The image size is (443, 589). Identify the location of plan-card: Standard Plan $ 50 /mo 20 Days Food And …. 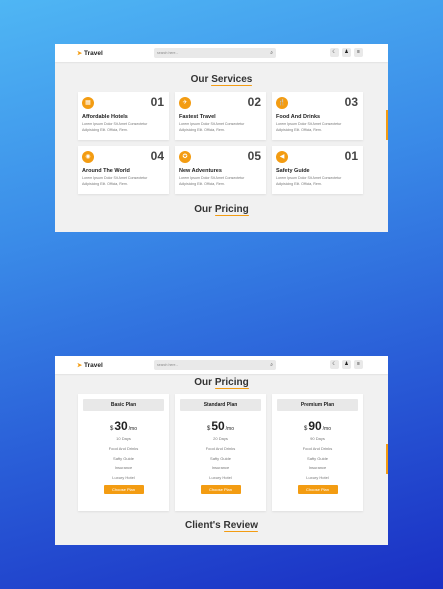
(220, 452).